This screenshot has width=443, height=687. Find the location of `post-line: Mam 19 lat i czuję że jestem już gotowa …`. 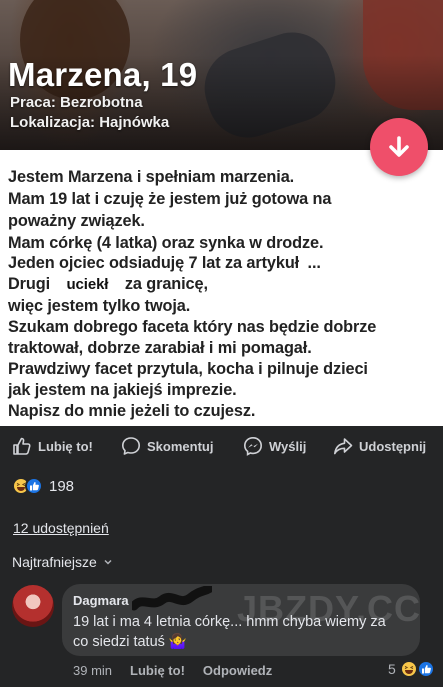

post-line: Mam 19 lat i czuję że jestem już gotowa … is located at coordinates (170, 199).